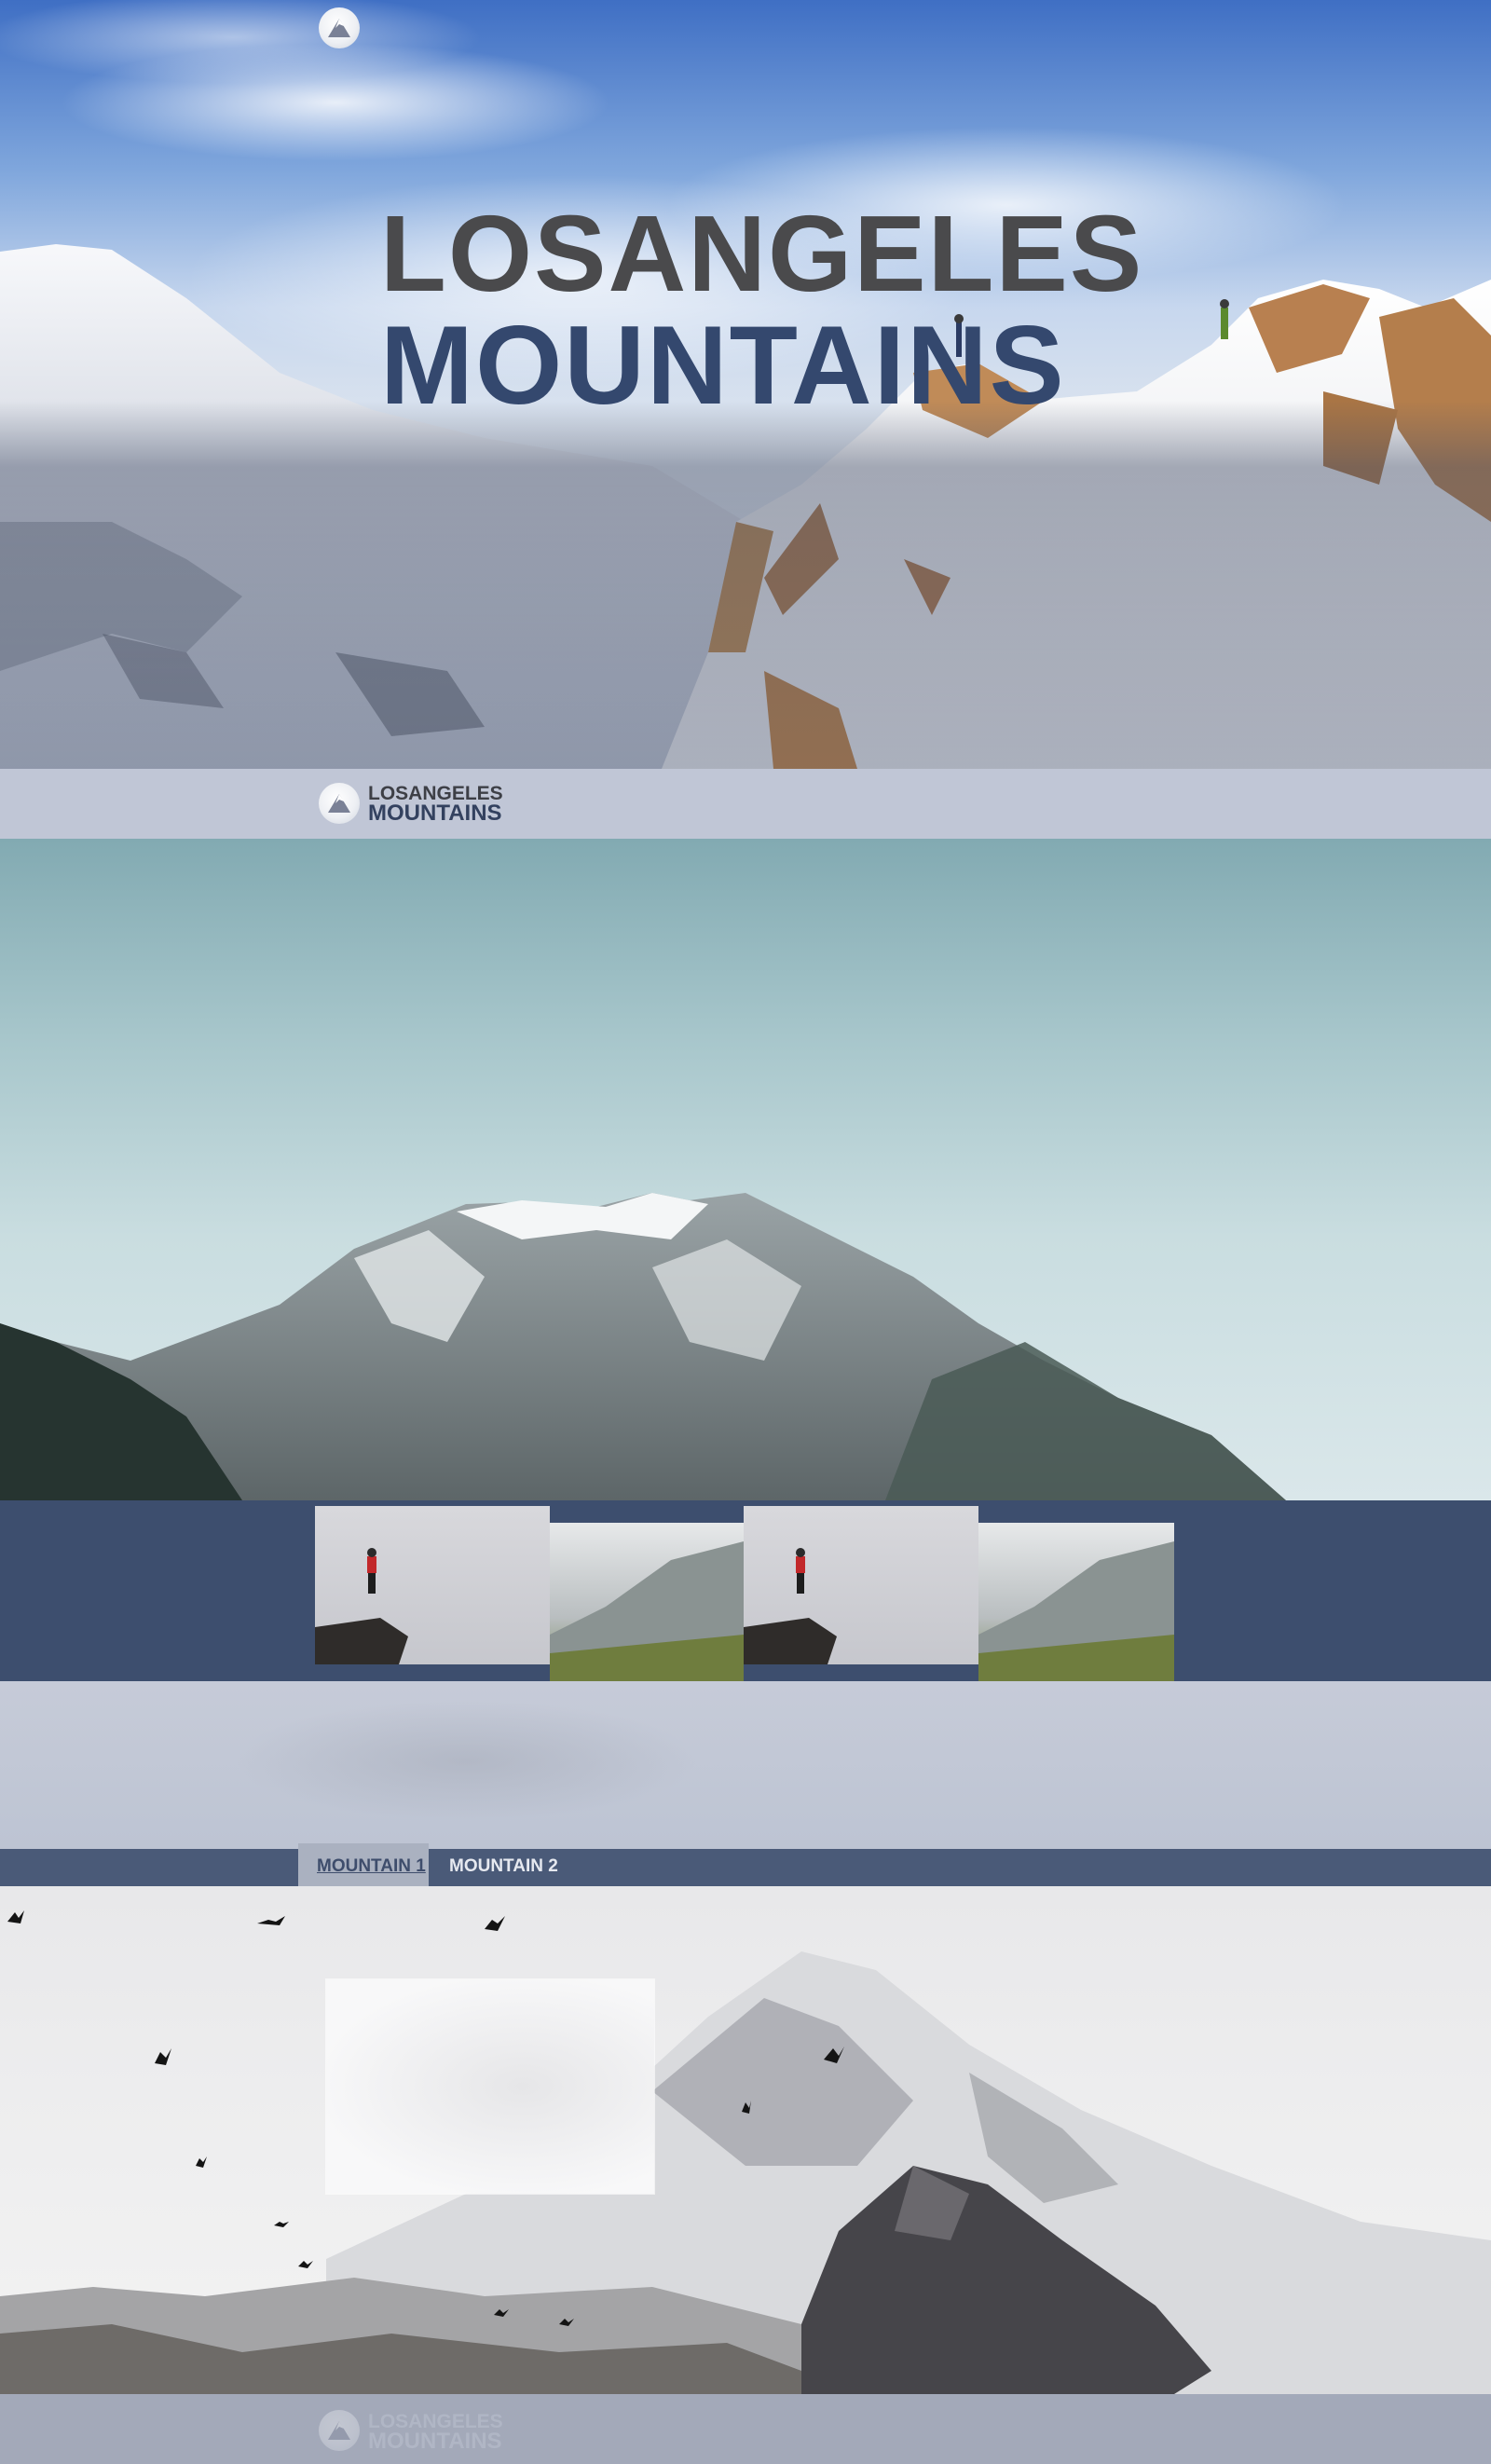 The image size is (1491, 2464). What do you see at coordinates (490, 2086) in the screenshot?
I see `content-card` at bounding box center [490, 2086].